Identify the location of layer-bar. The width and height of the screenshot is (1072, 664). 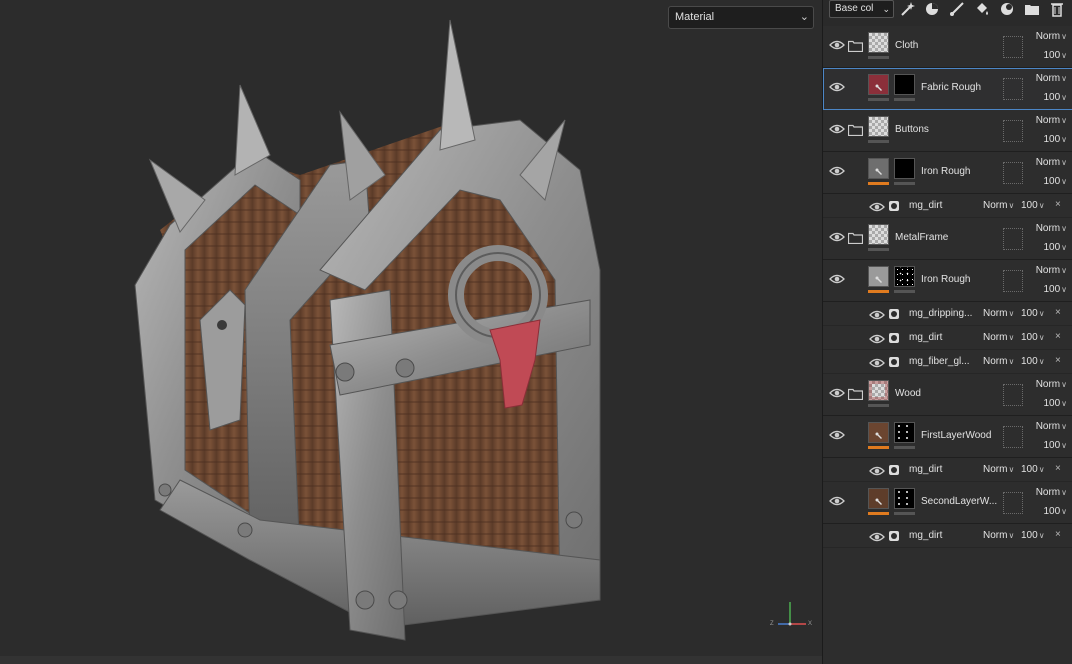
(878, 57).